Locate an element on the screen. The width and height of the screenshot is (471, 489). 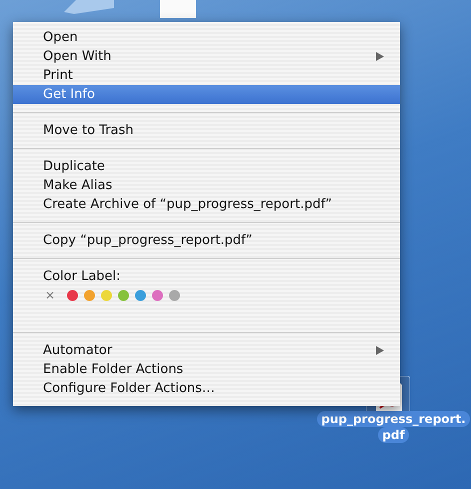
menu-item: Copy “pup_progress_report.pdf” is located at coordinates (206, 240).